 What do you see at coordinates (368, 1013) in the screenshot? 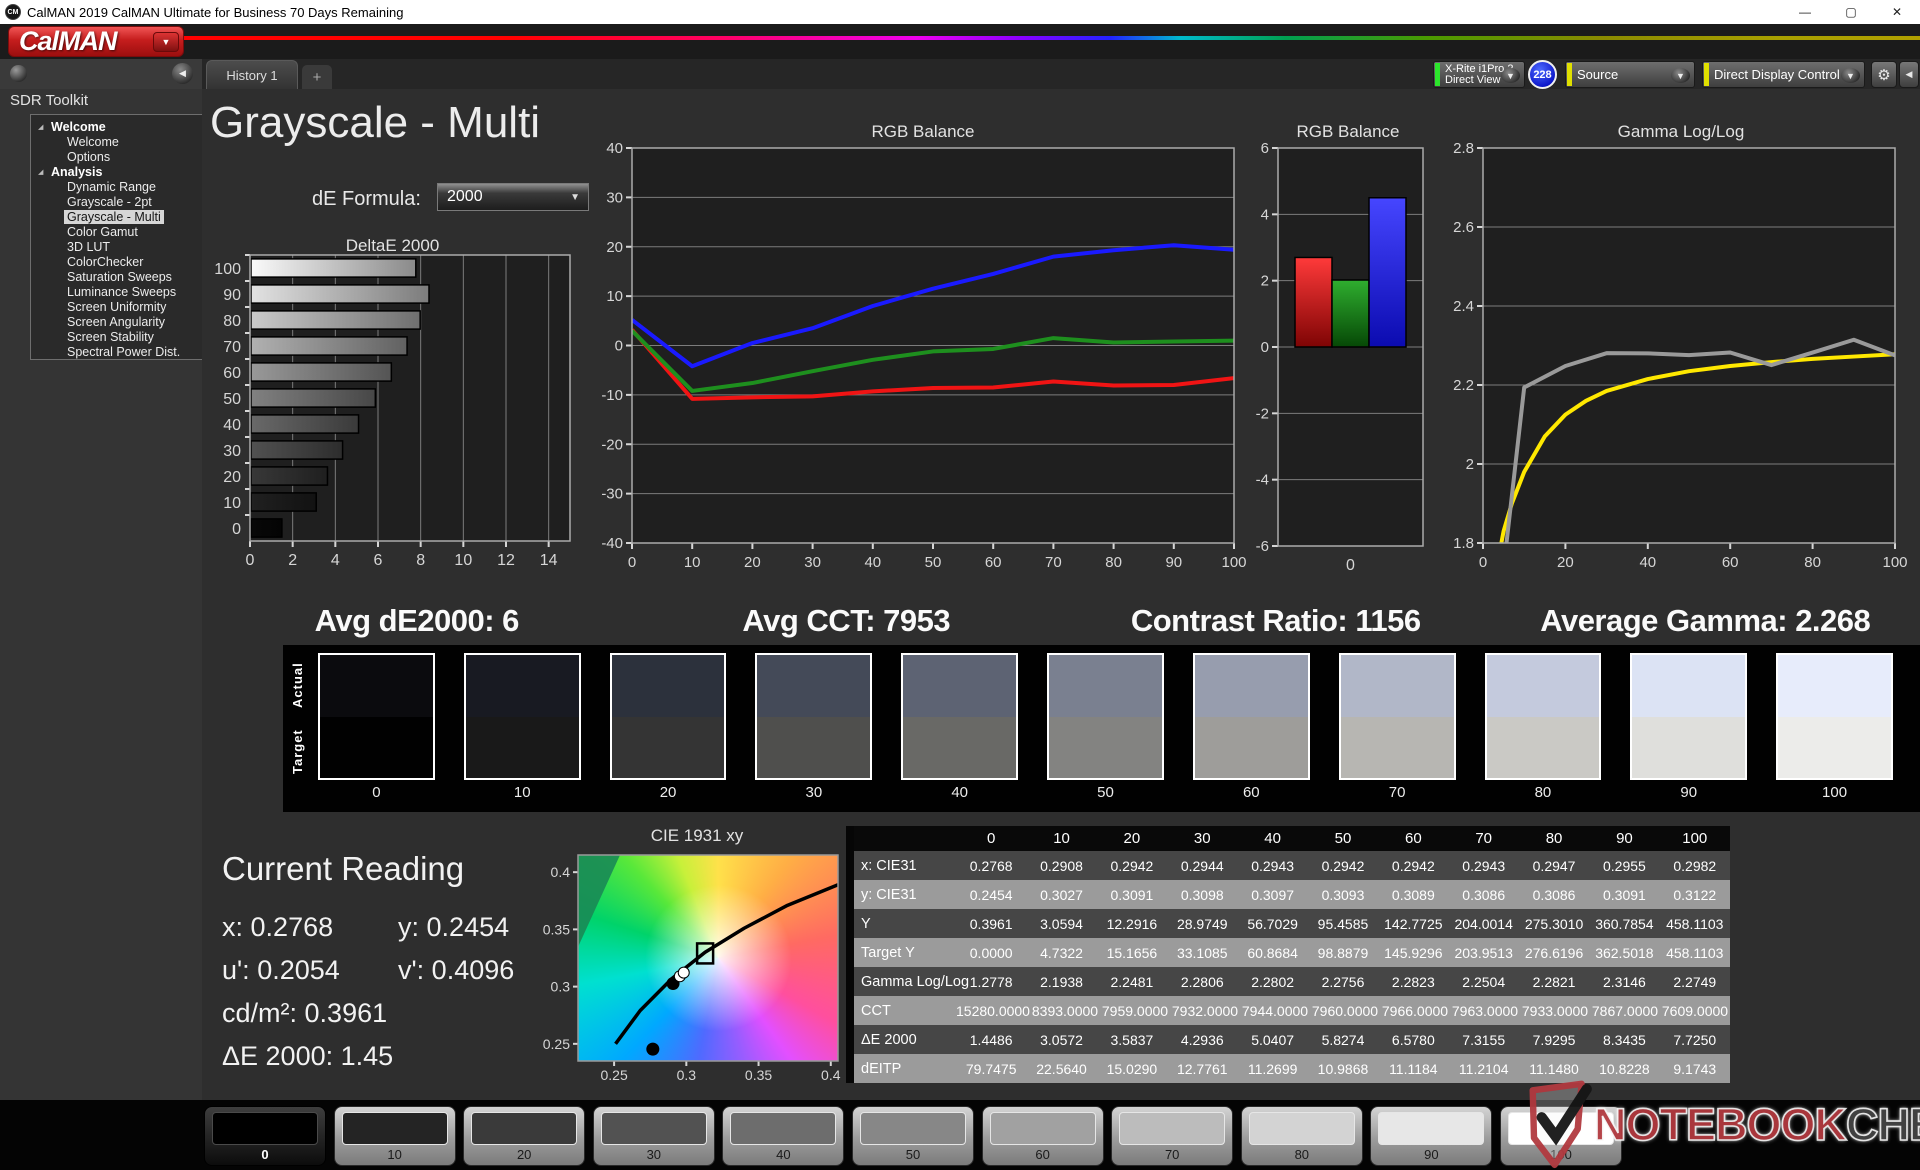
I see `reading-luminance-row: cd/m²: 0.3961` at bounding box center [368, 1013].